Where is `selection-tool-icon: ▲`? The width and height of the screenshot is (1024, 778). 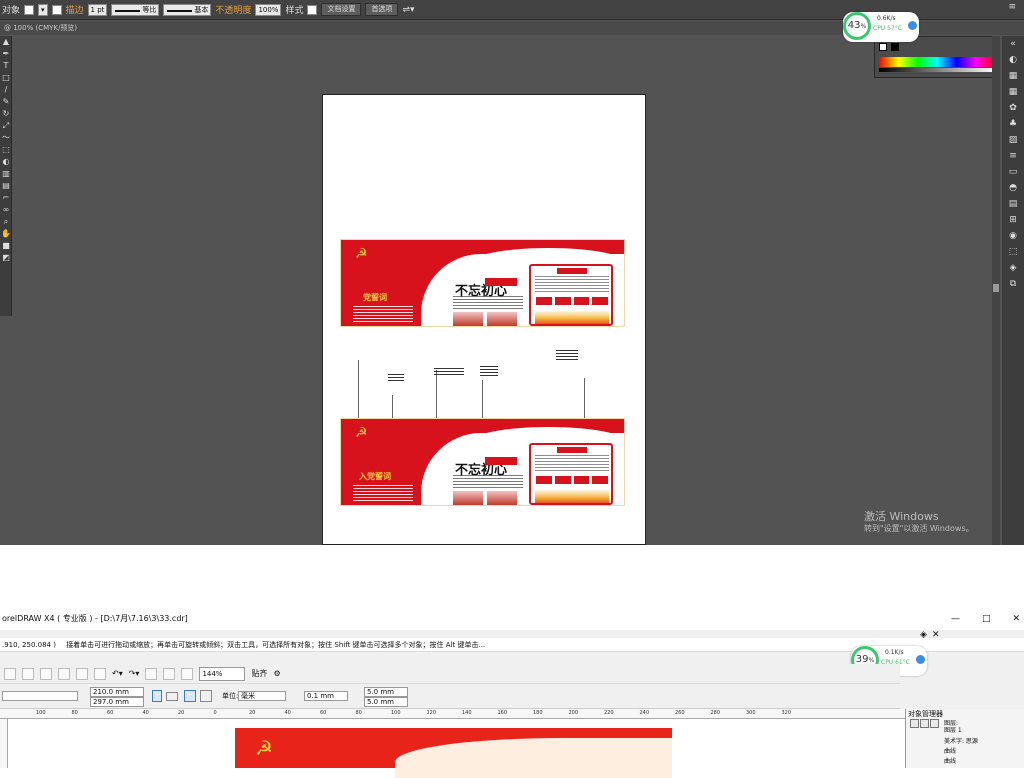 selection-tool-icon: ▲ is located at coordinates (6, 42).